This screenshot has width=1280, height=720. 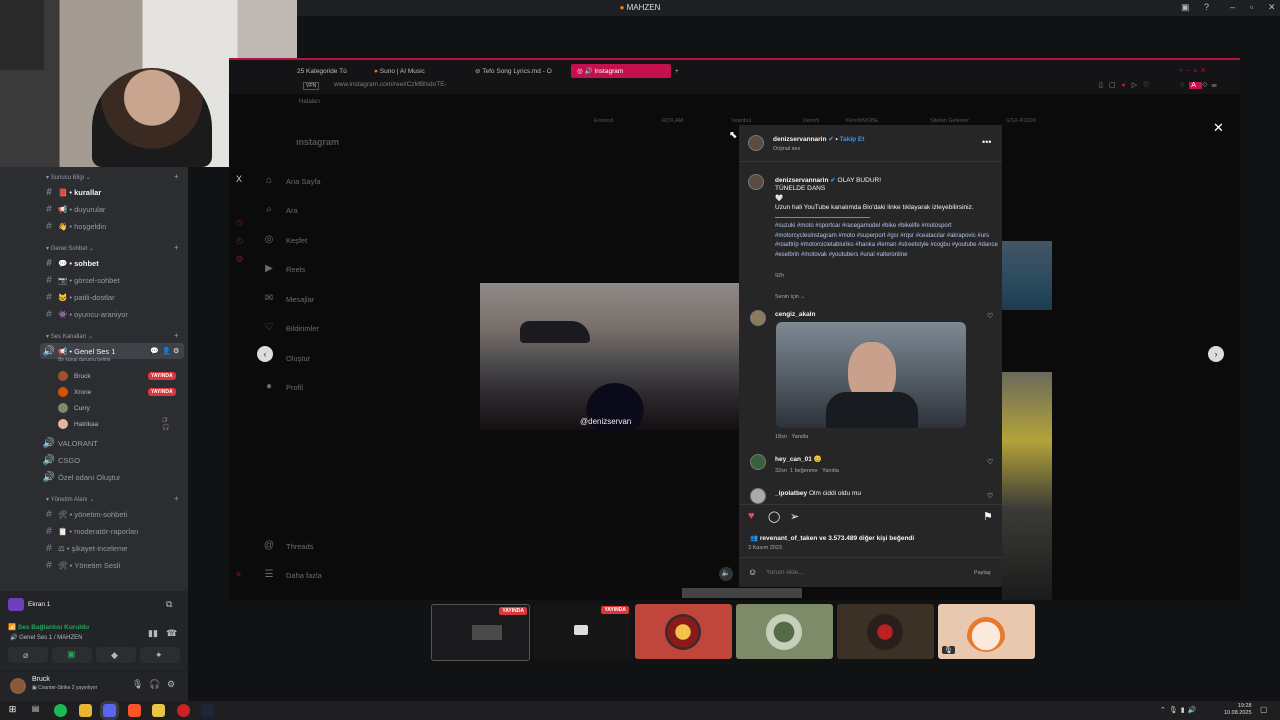 I want to click on category-ses-kanallari: ▾ Ses Kanalları ⌄ +, so click(x=112, y=335).